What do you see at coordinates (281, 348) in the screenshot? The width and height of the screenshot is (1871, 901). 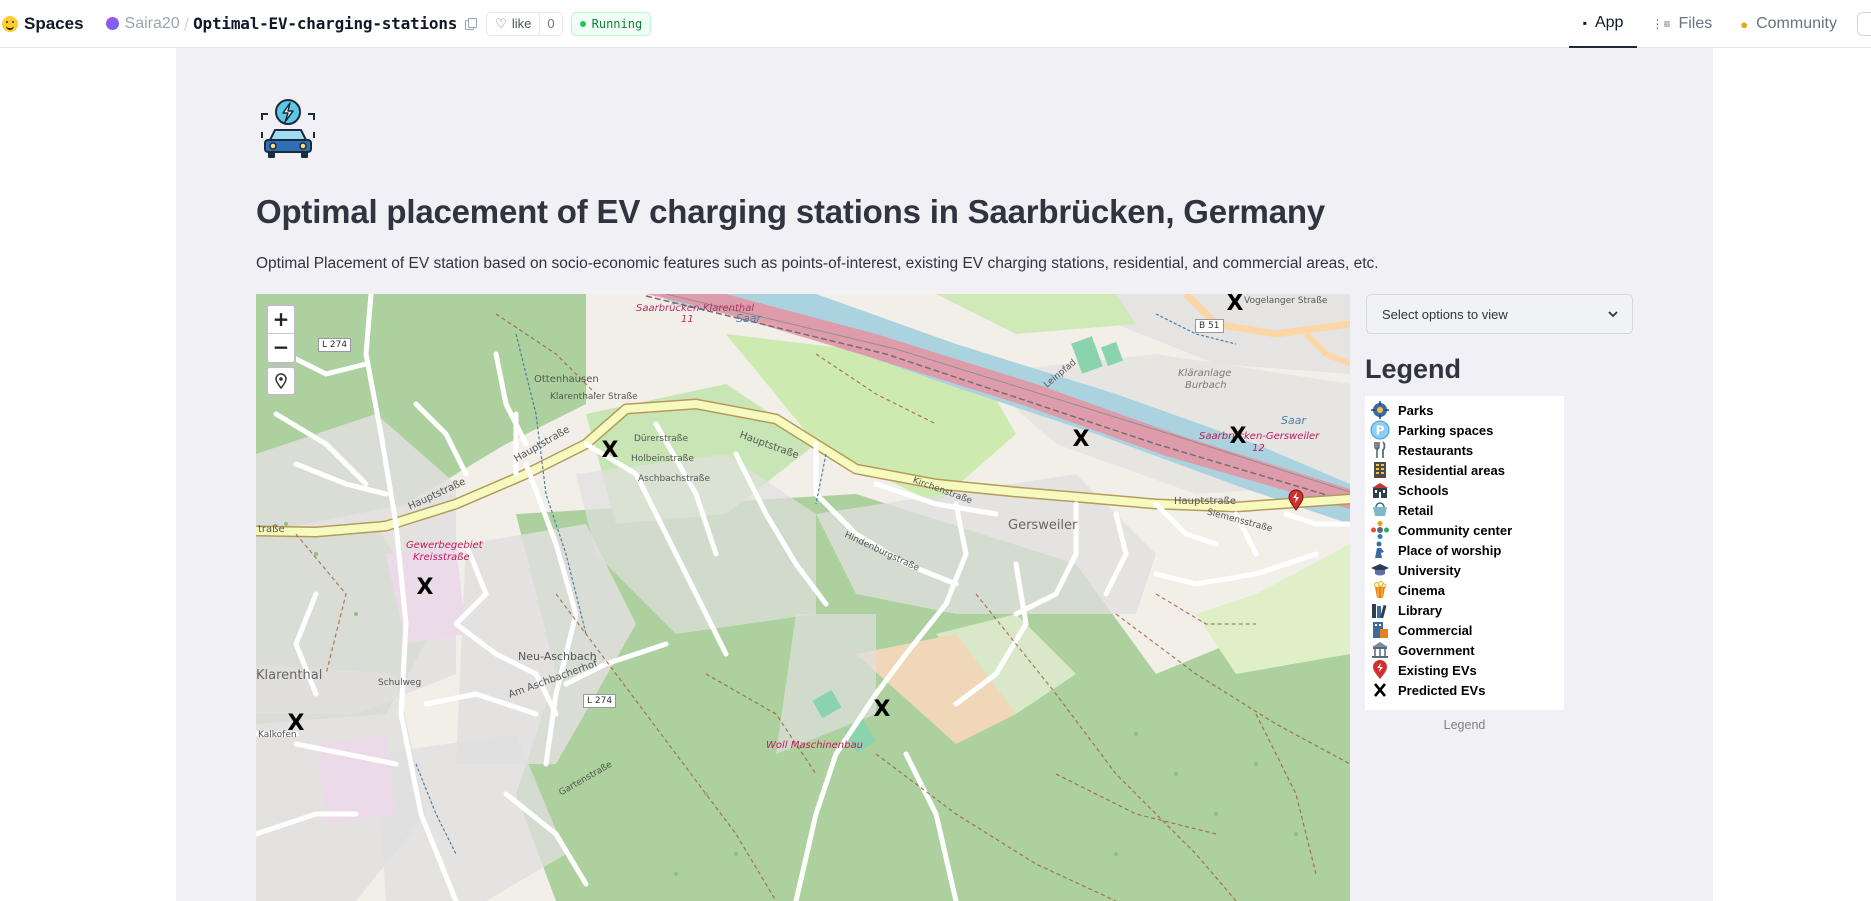 I see `zoom-out-button: −` at bounding box center [281, 348].